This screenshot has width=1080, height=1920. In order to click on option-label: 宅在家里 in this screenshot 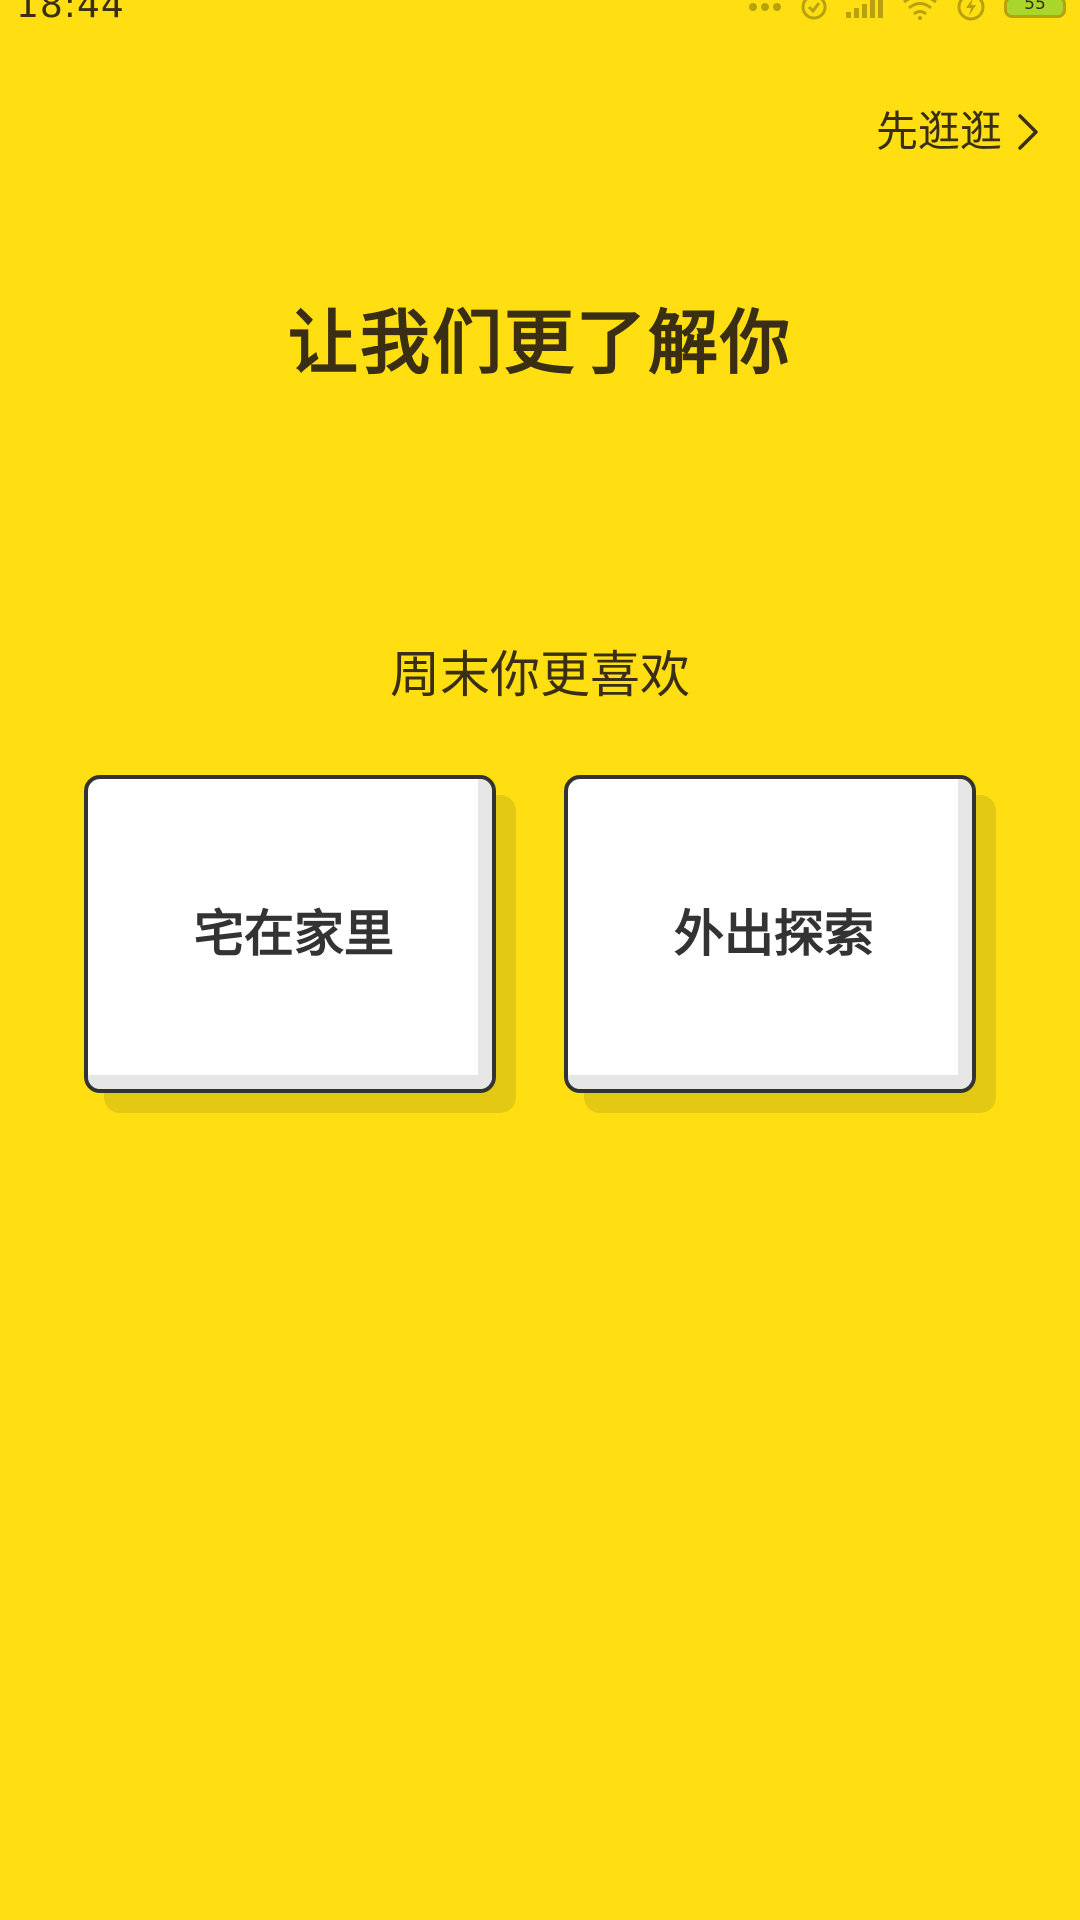, I will do `click(294, 934)`.